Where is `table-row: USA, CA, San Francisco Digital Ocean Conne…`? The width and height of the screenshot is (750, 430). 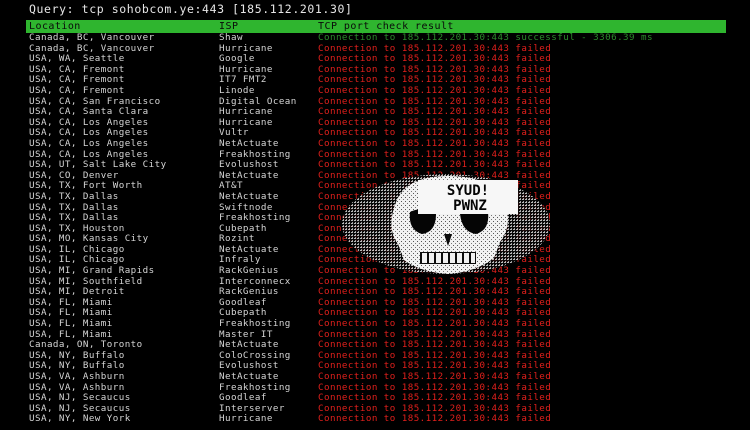
table-row: USA, CA, San Francisco Digital Ocean Conne… is located at coordinates (376, 102).